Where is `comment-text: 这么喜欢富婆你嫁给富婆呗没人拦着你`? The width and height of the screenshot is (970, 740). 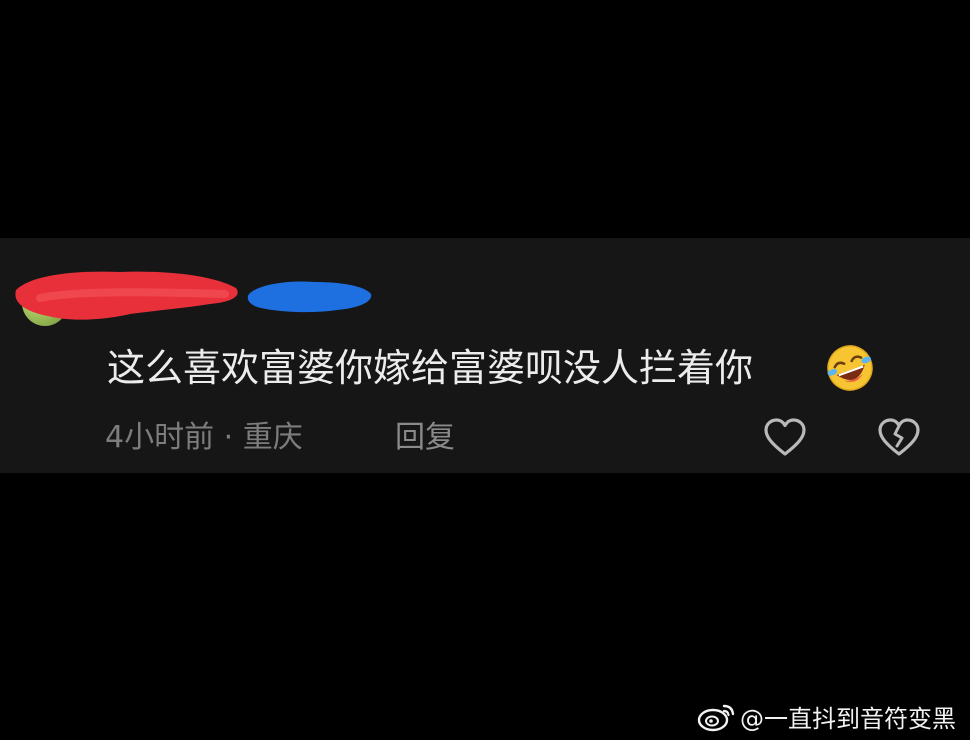 comment-text: 这么喜欢富婆你嫁给富婆呗没人拦着你 is located at coordinates (430, 368).